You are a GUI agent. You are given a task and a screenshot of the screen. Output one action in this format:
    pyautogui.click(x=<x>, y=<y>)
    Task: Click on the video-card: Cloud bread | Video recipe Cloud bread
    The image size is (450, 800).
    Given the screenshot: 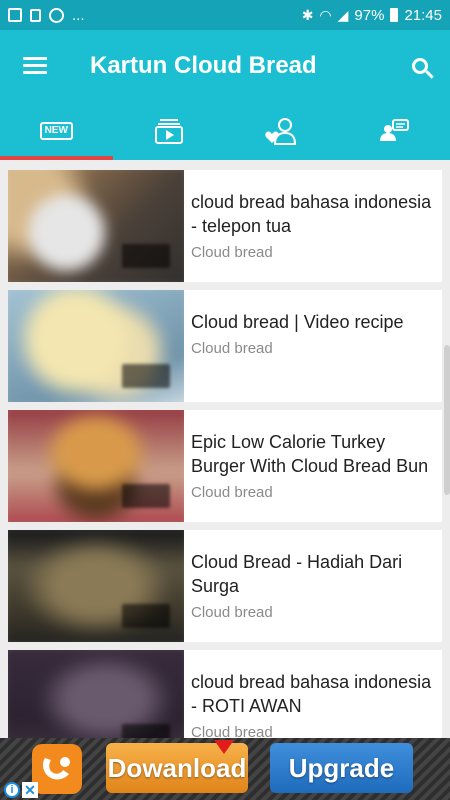 What is the action you would take?
    pyautogui.click(x=225, y=346)
    